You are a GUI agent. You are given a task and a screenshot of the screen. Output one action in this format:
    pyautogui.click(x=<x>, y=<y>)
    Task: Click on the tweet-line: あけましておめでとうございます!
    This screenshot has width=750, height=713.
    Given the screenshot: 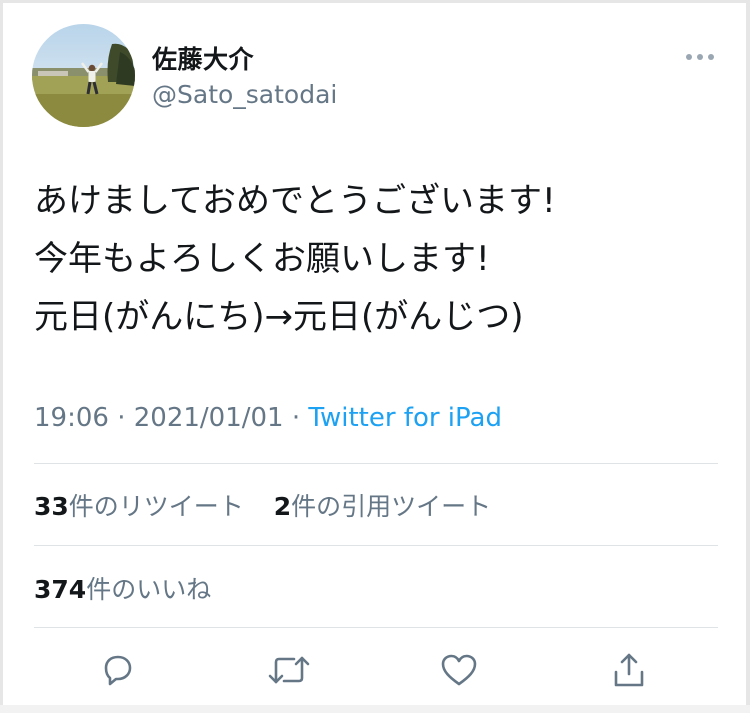 What is the action you would take?
    pyautogui.click(x=295, y=201)
    